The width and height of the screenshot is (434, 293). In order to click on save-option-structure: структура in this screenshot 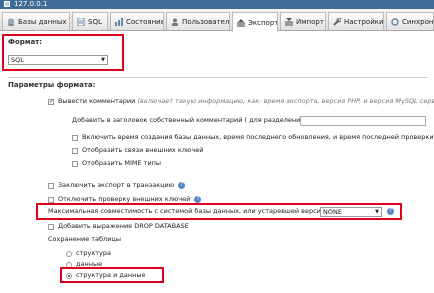, I will do `click(88, 253)`.